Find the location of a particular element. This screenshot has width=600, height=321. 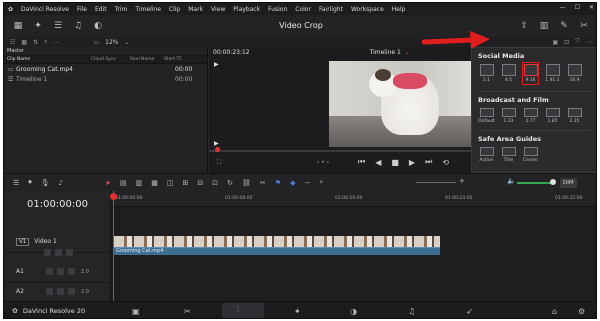

effects-icon: ✦ is located at coordinates (38, 26).